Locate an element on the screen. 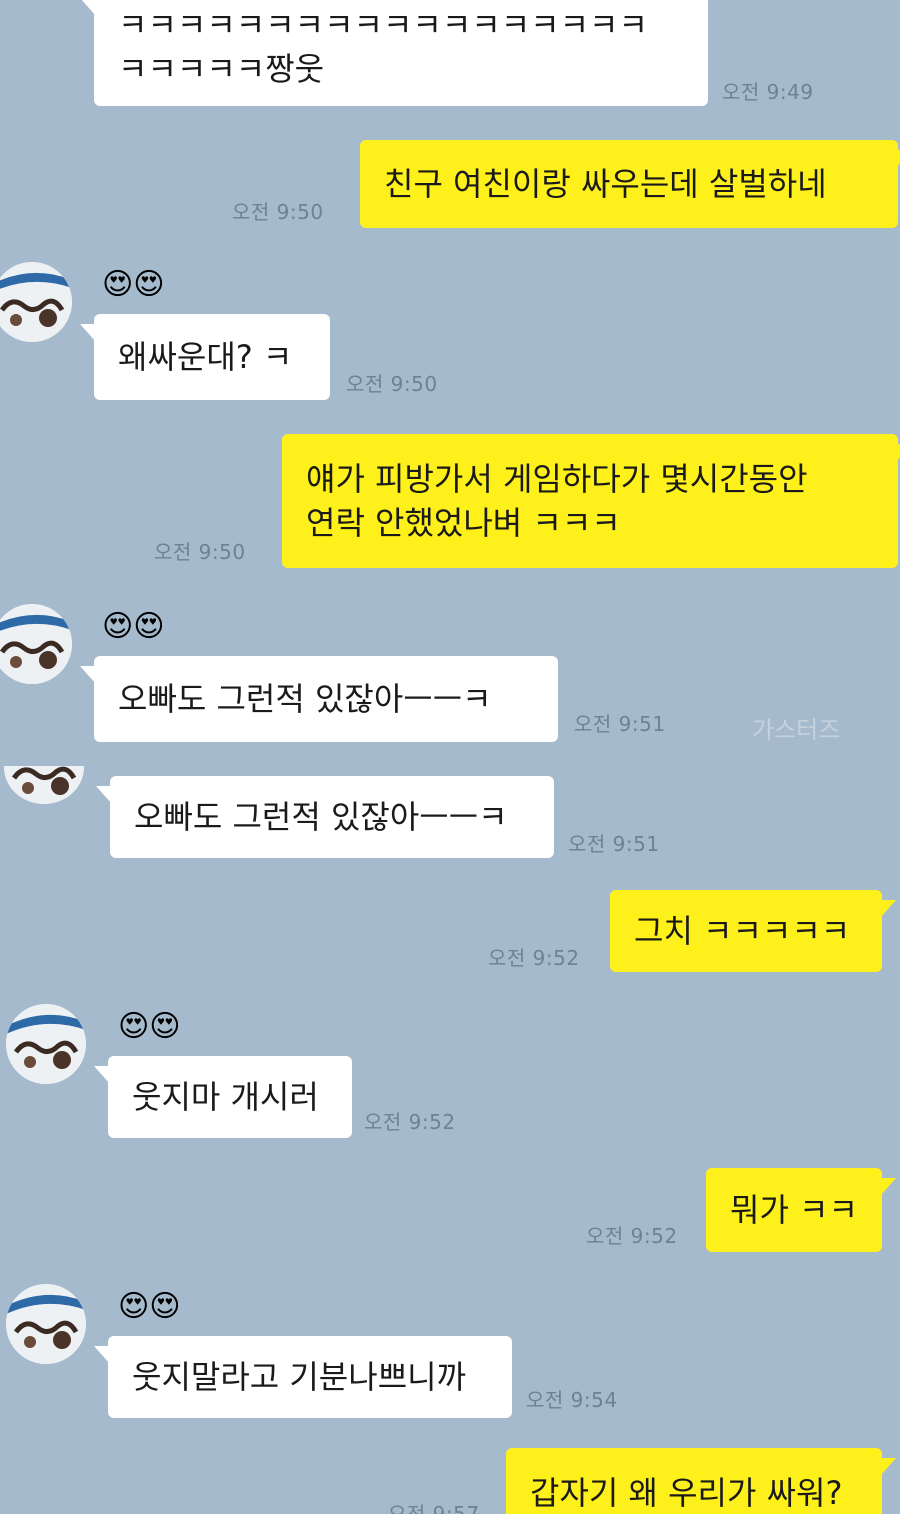 This screenshot has width=900, height=1514. message-bubble-incoming: 왜싸운대? ㅋ is located at coordinates (205, 357).